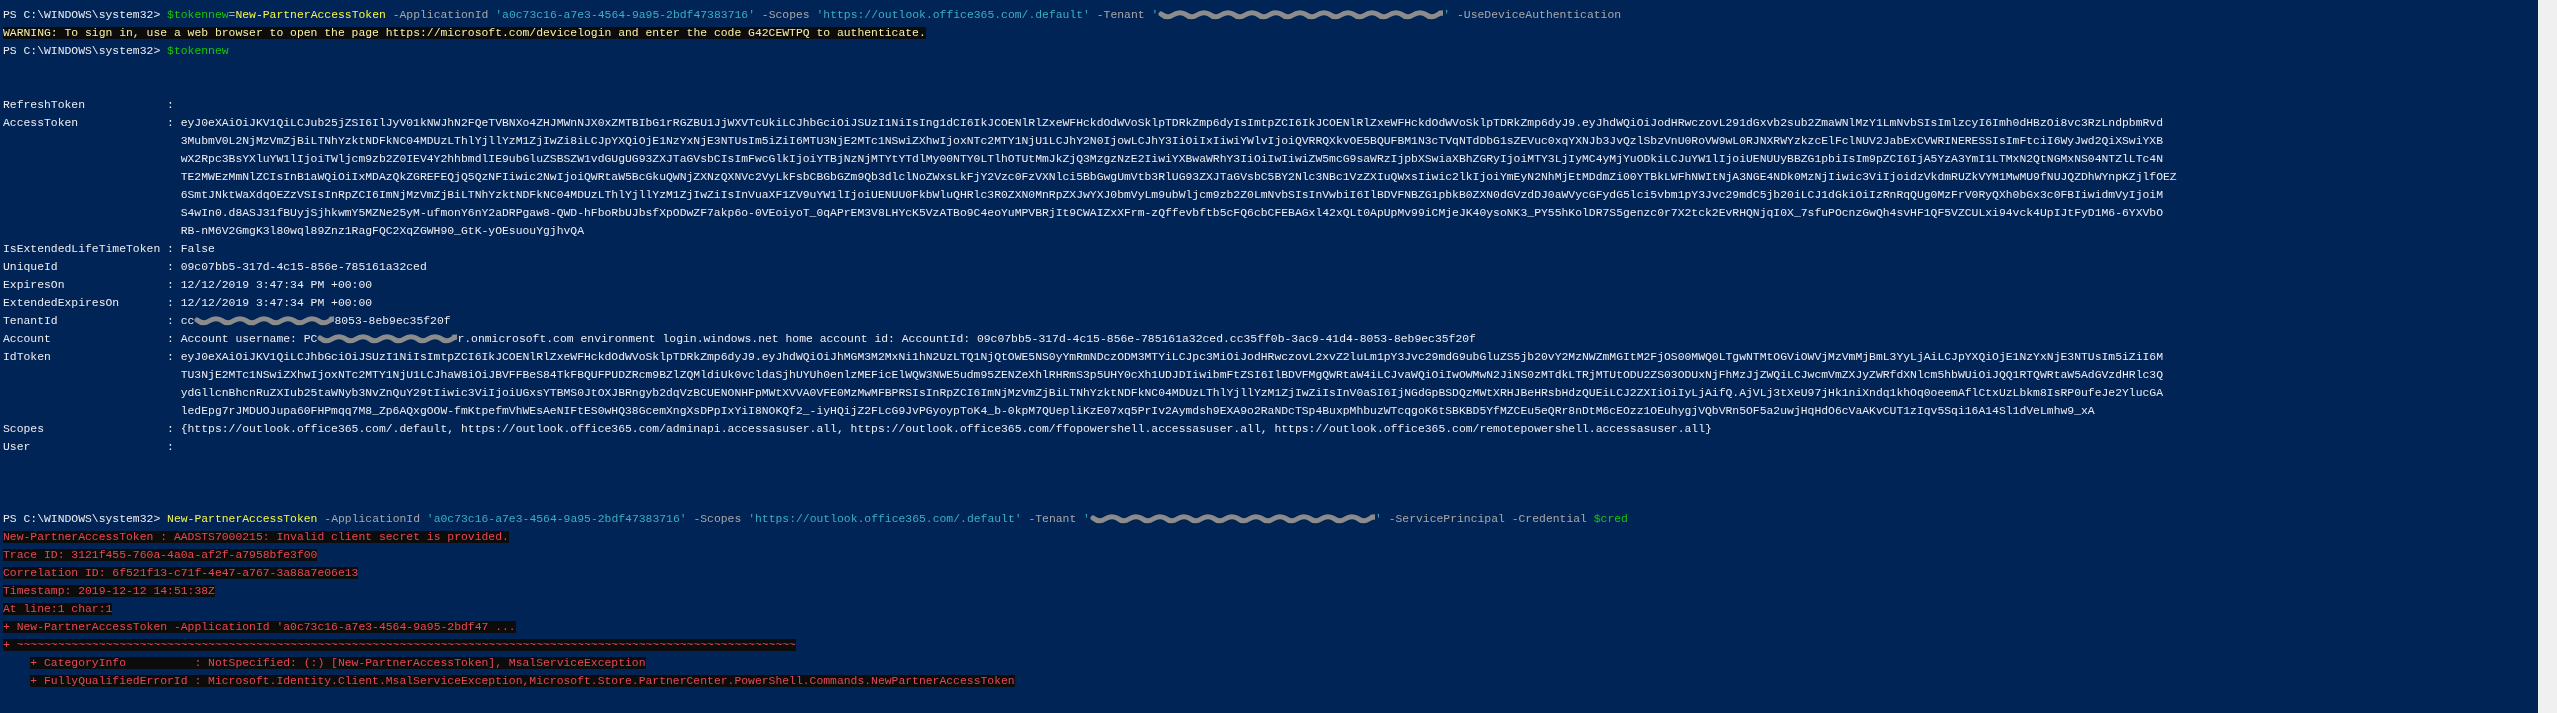  I want to click on property-label: IsExtendedLifeTimeToken, so click(82, 249).